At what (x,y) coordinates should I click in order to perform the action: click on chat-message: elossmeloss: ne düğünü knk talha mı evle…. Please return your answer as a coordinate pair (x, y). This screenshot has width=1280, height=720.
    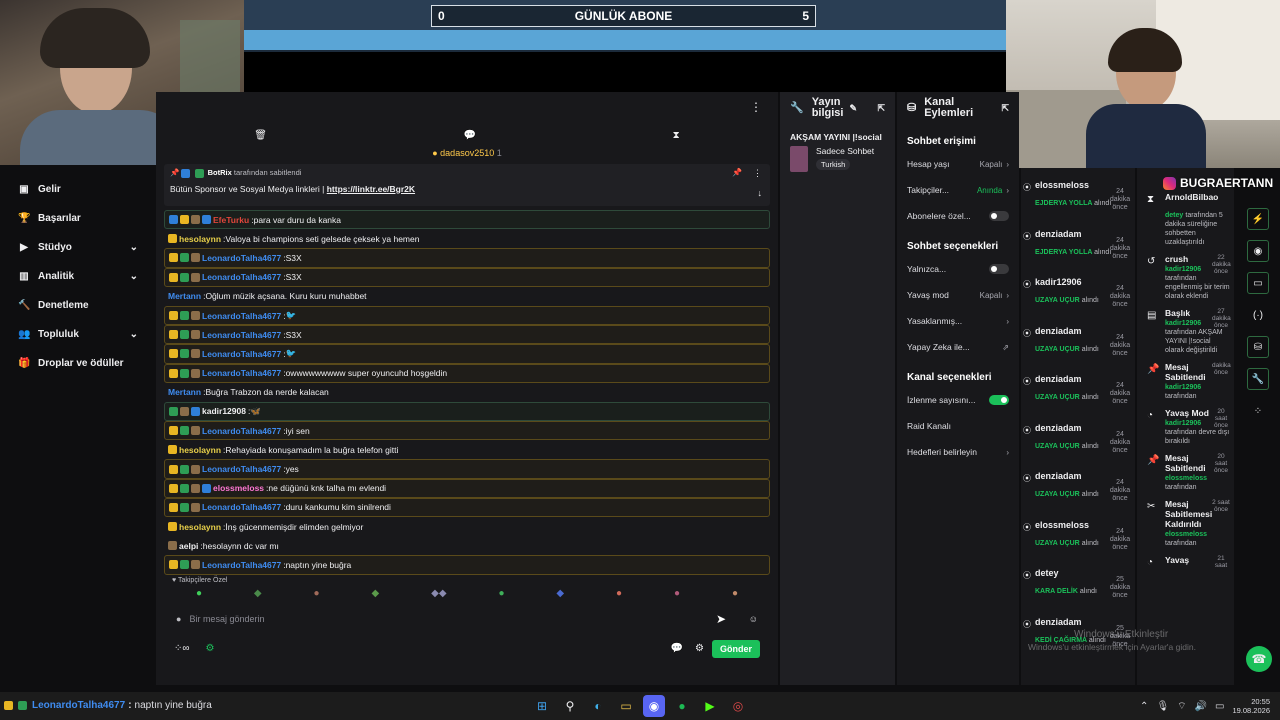
    Looking at the image, I should click on (467, 488).